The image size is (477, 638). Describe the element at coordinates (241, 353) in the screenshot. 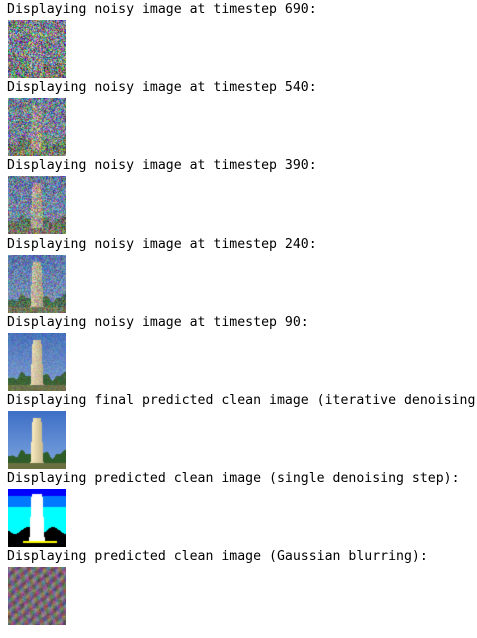

I see `output-entry: Displaying noisy image at timestep 90:` at that location.